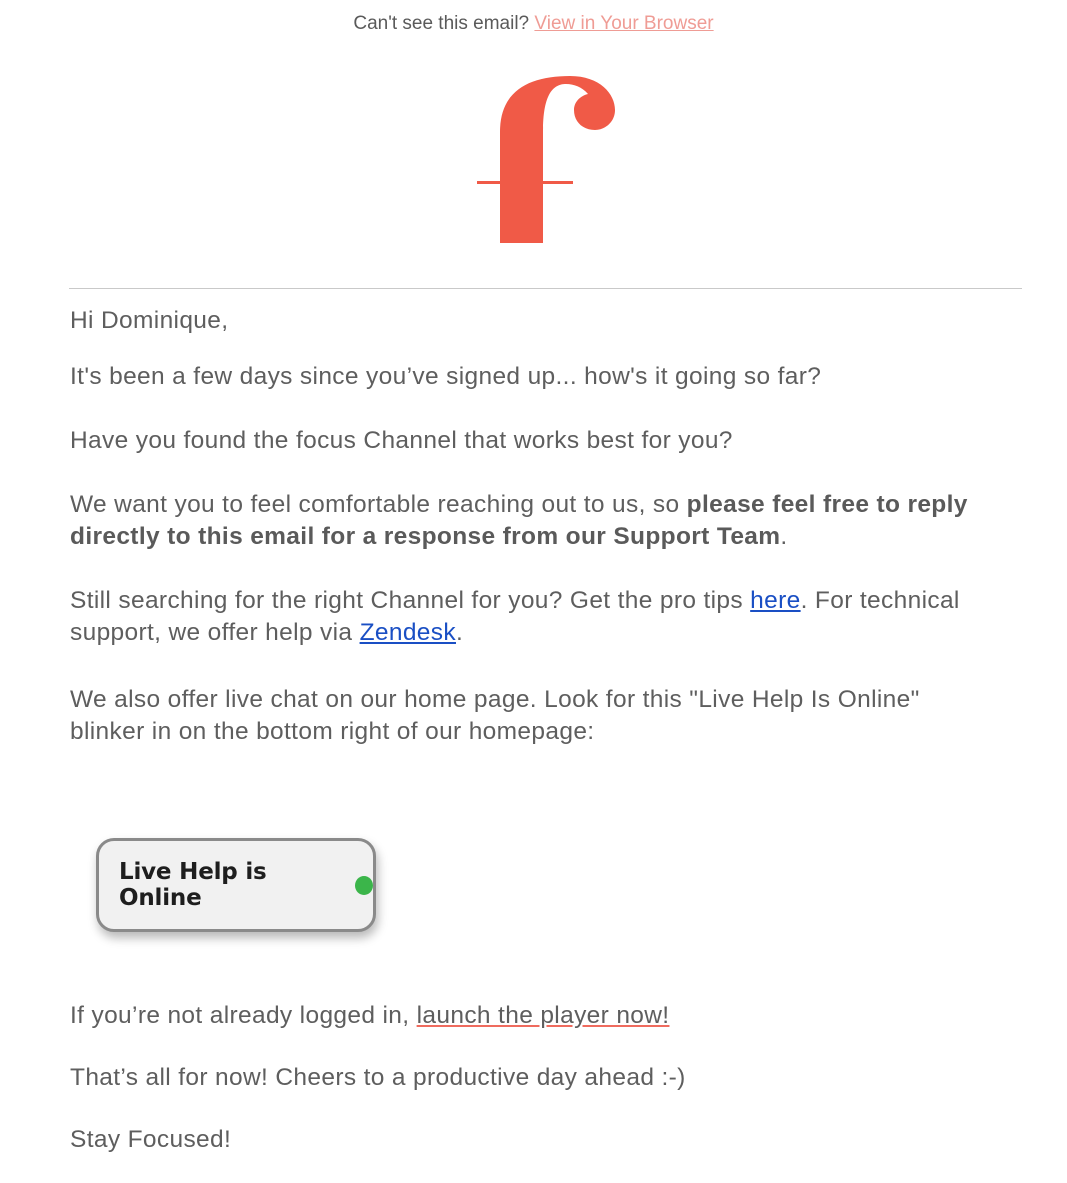 The height and width of the screenshot is (1183, 1067). Describe the element at coordinates (459, 632) in the screenshot. I see `pro-tips-text-end: .` at that location.